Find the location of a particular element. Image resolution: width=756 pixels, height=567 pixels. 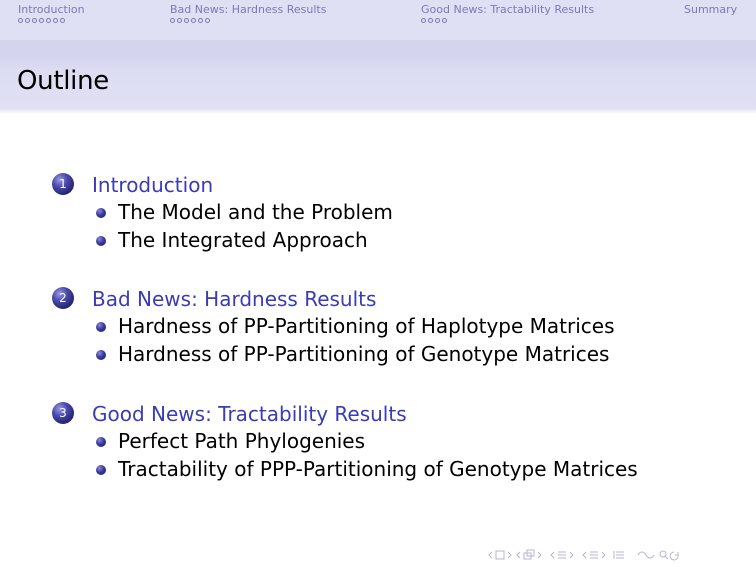

navigation-symbols is located at coordinates (619, 555).